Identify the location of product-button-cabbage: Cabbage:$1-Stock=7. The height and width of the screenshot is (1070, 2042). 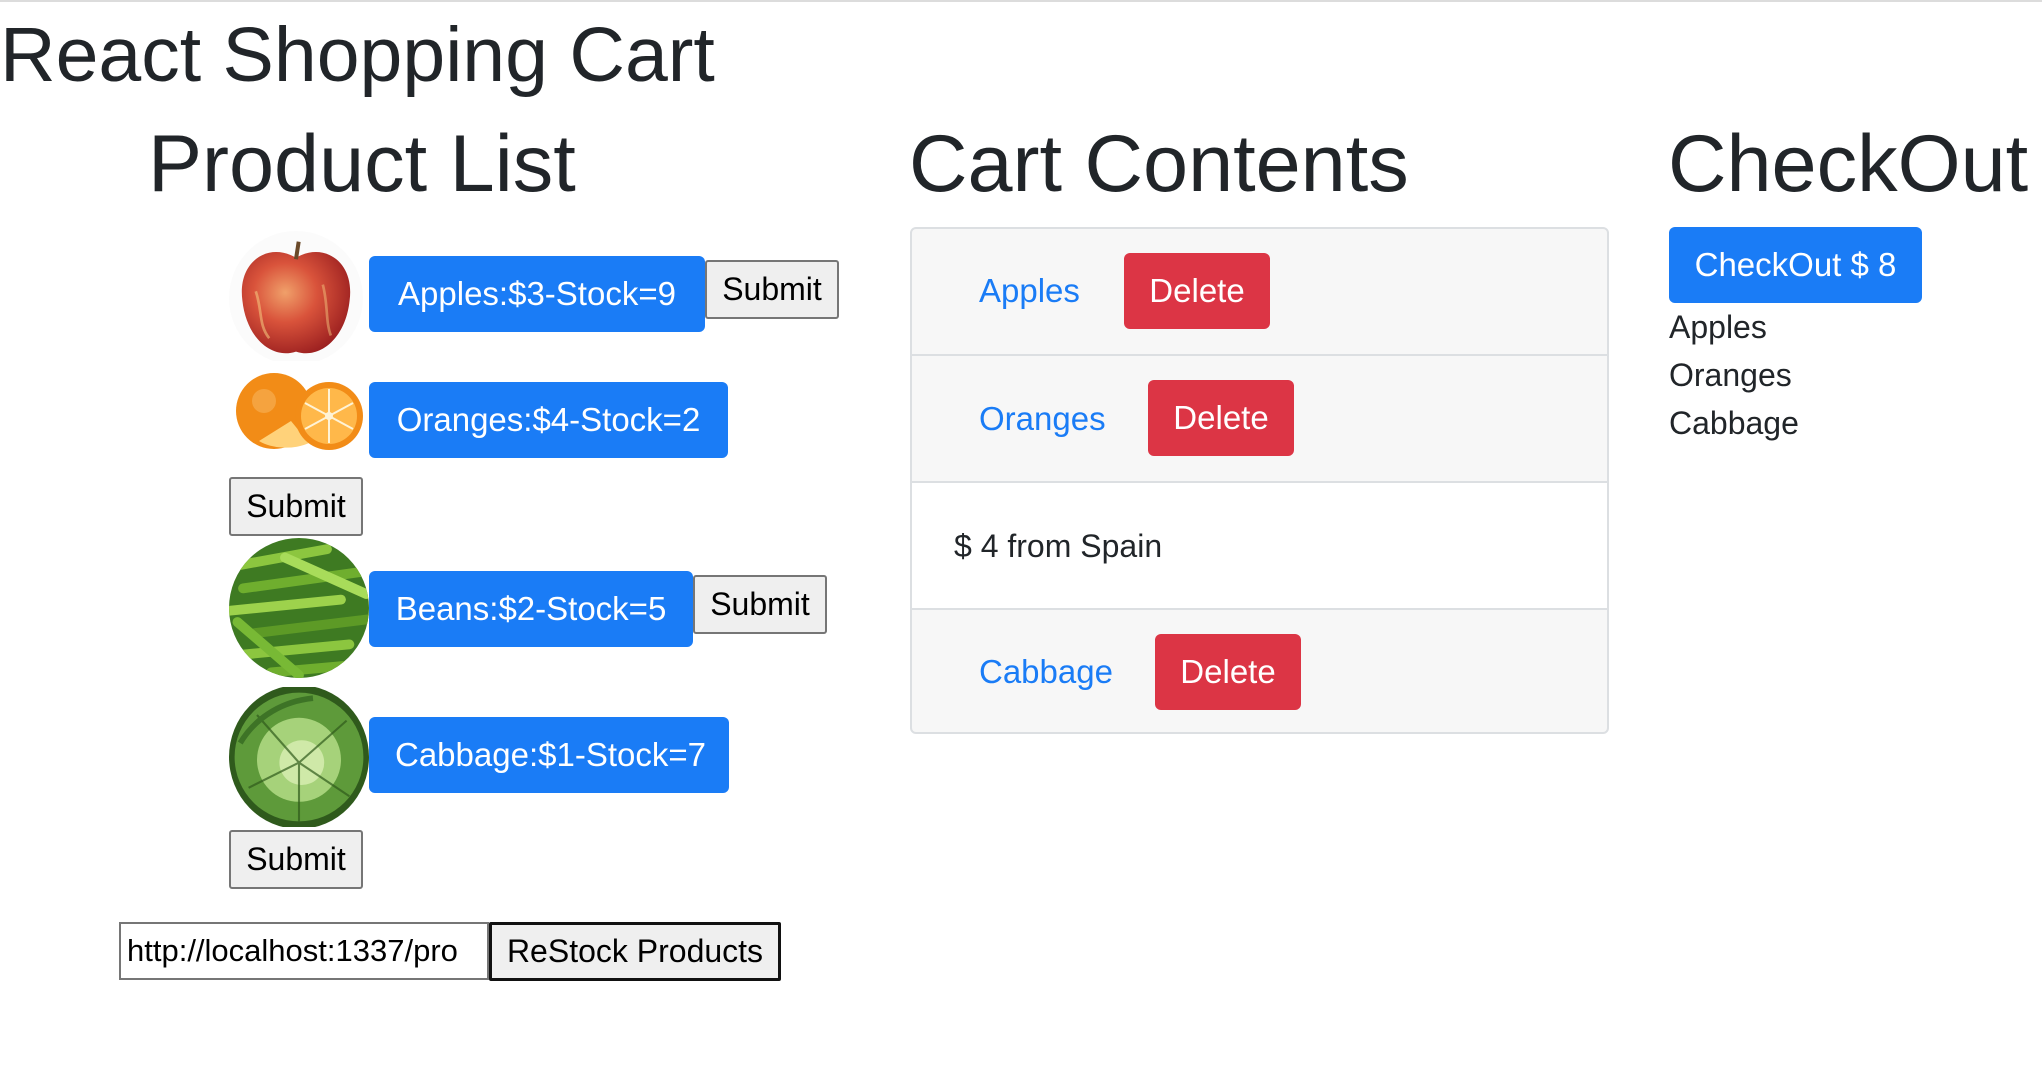
(549, 755).